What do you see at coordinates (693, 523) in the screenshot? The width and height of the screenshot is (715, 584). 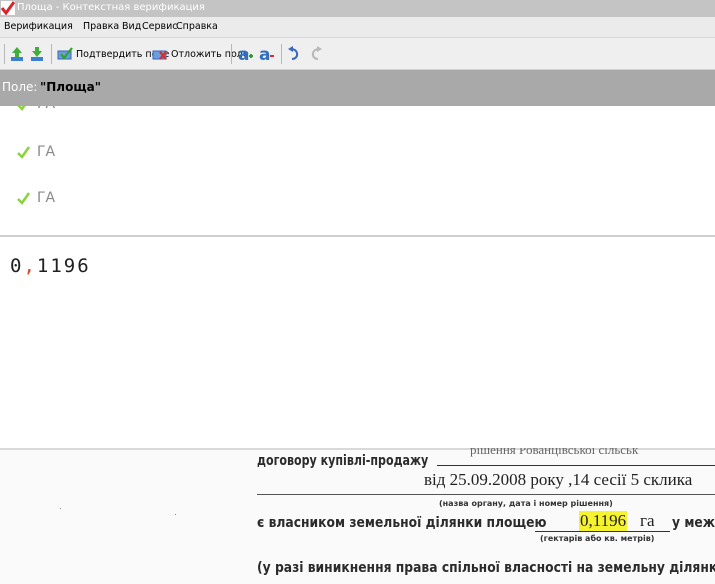 I see `document-line: у межа` at bounding box center [693, 523].